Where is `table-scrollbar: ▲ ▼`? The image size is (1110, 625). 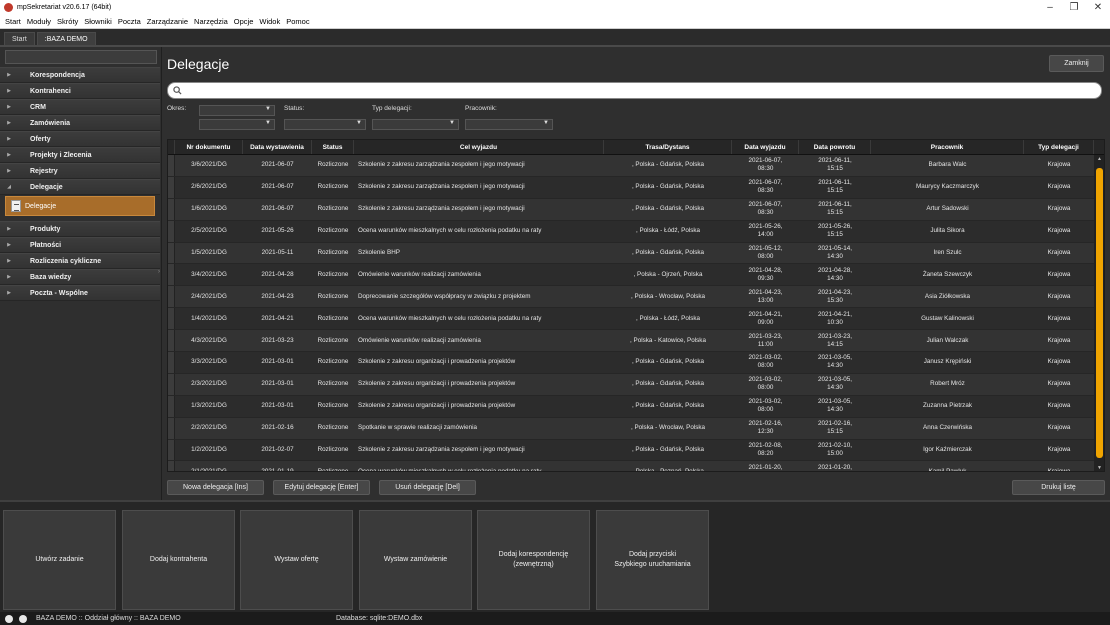 table-scrollbar: ▲ ▼ is located at coordinates (1099, 313).